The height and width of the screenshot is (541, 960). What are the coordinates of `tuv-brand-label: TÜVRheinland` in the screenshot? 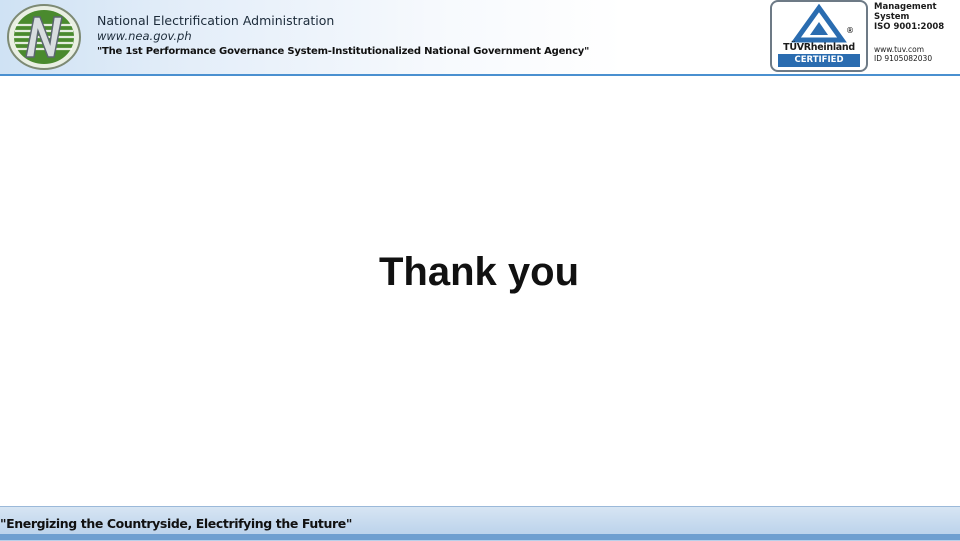 It's located at (819, 47).